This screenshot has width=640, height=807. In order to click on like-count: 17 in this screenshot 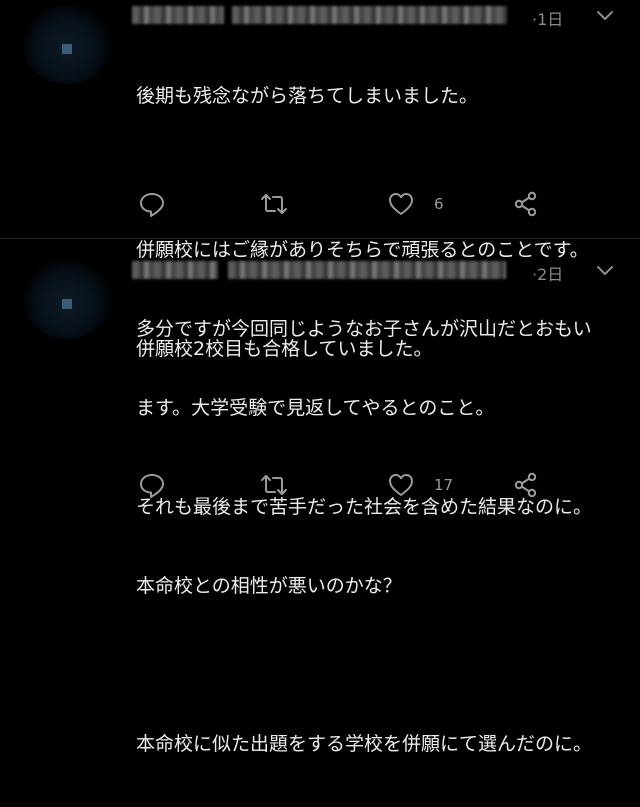, I will do `click(444, 485)`.